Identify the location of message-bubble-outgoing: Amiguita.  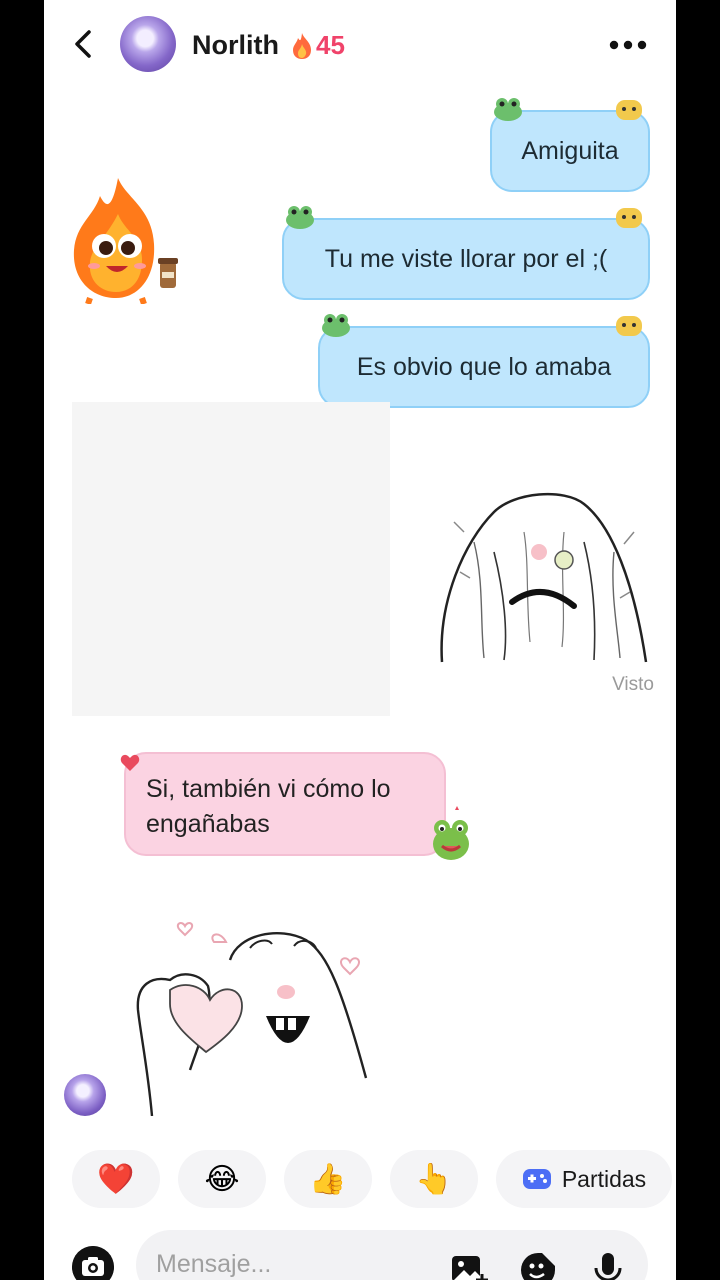
(570, 151).